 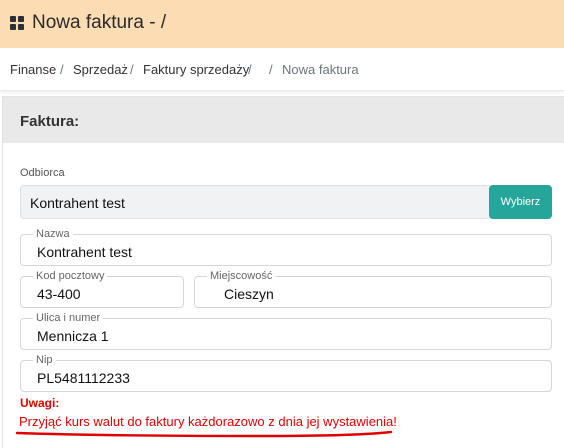 What do you see at coordinates (77, 203) in the screenshot?
I see `recipient-value: Kontrahent test` at bounding box center [77, 203].